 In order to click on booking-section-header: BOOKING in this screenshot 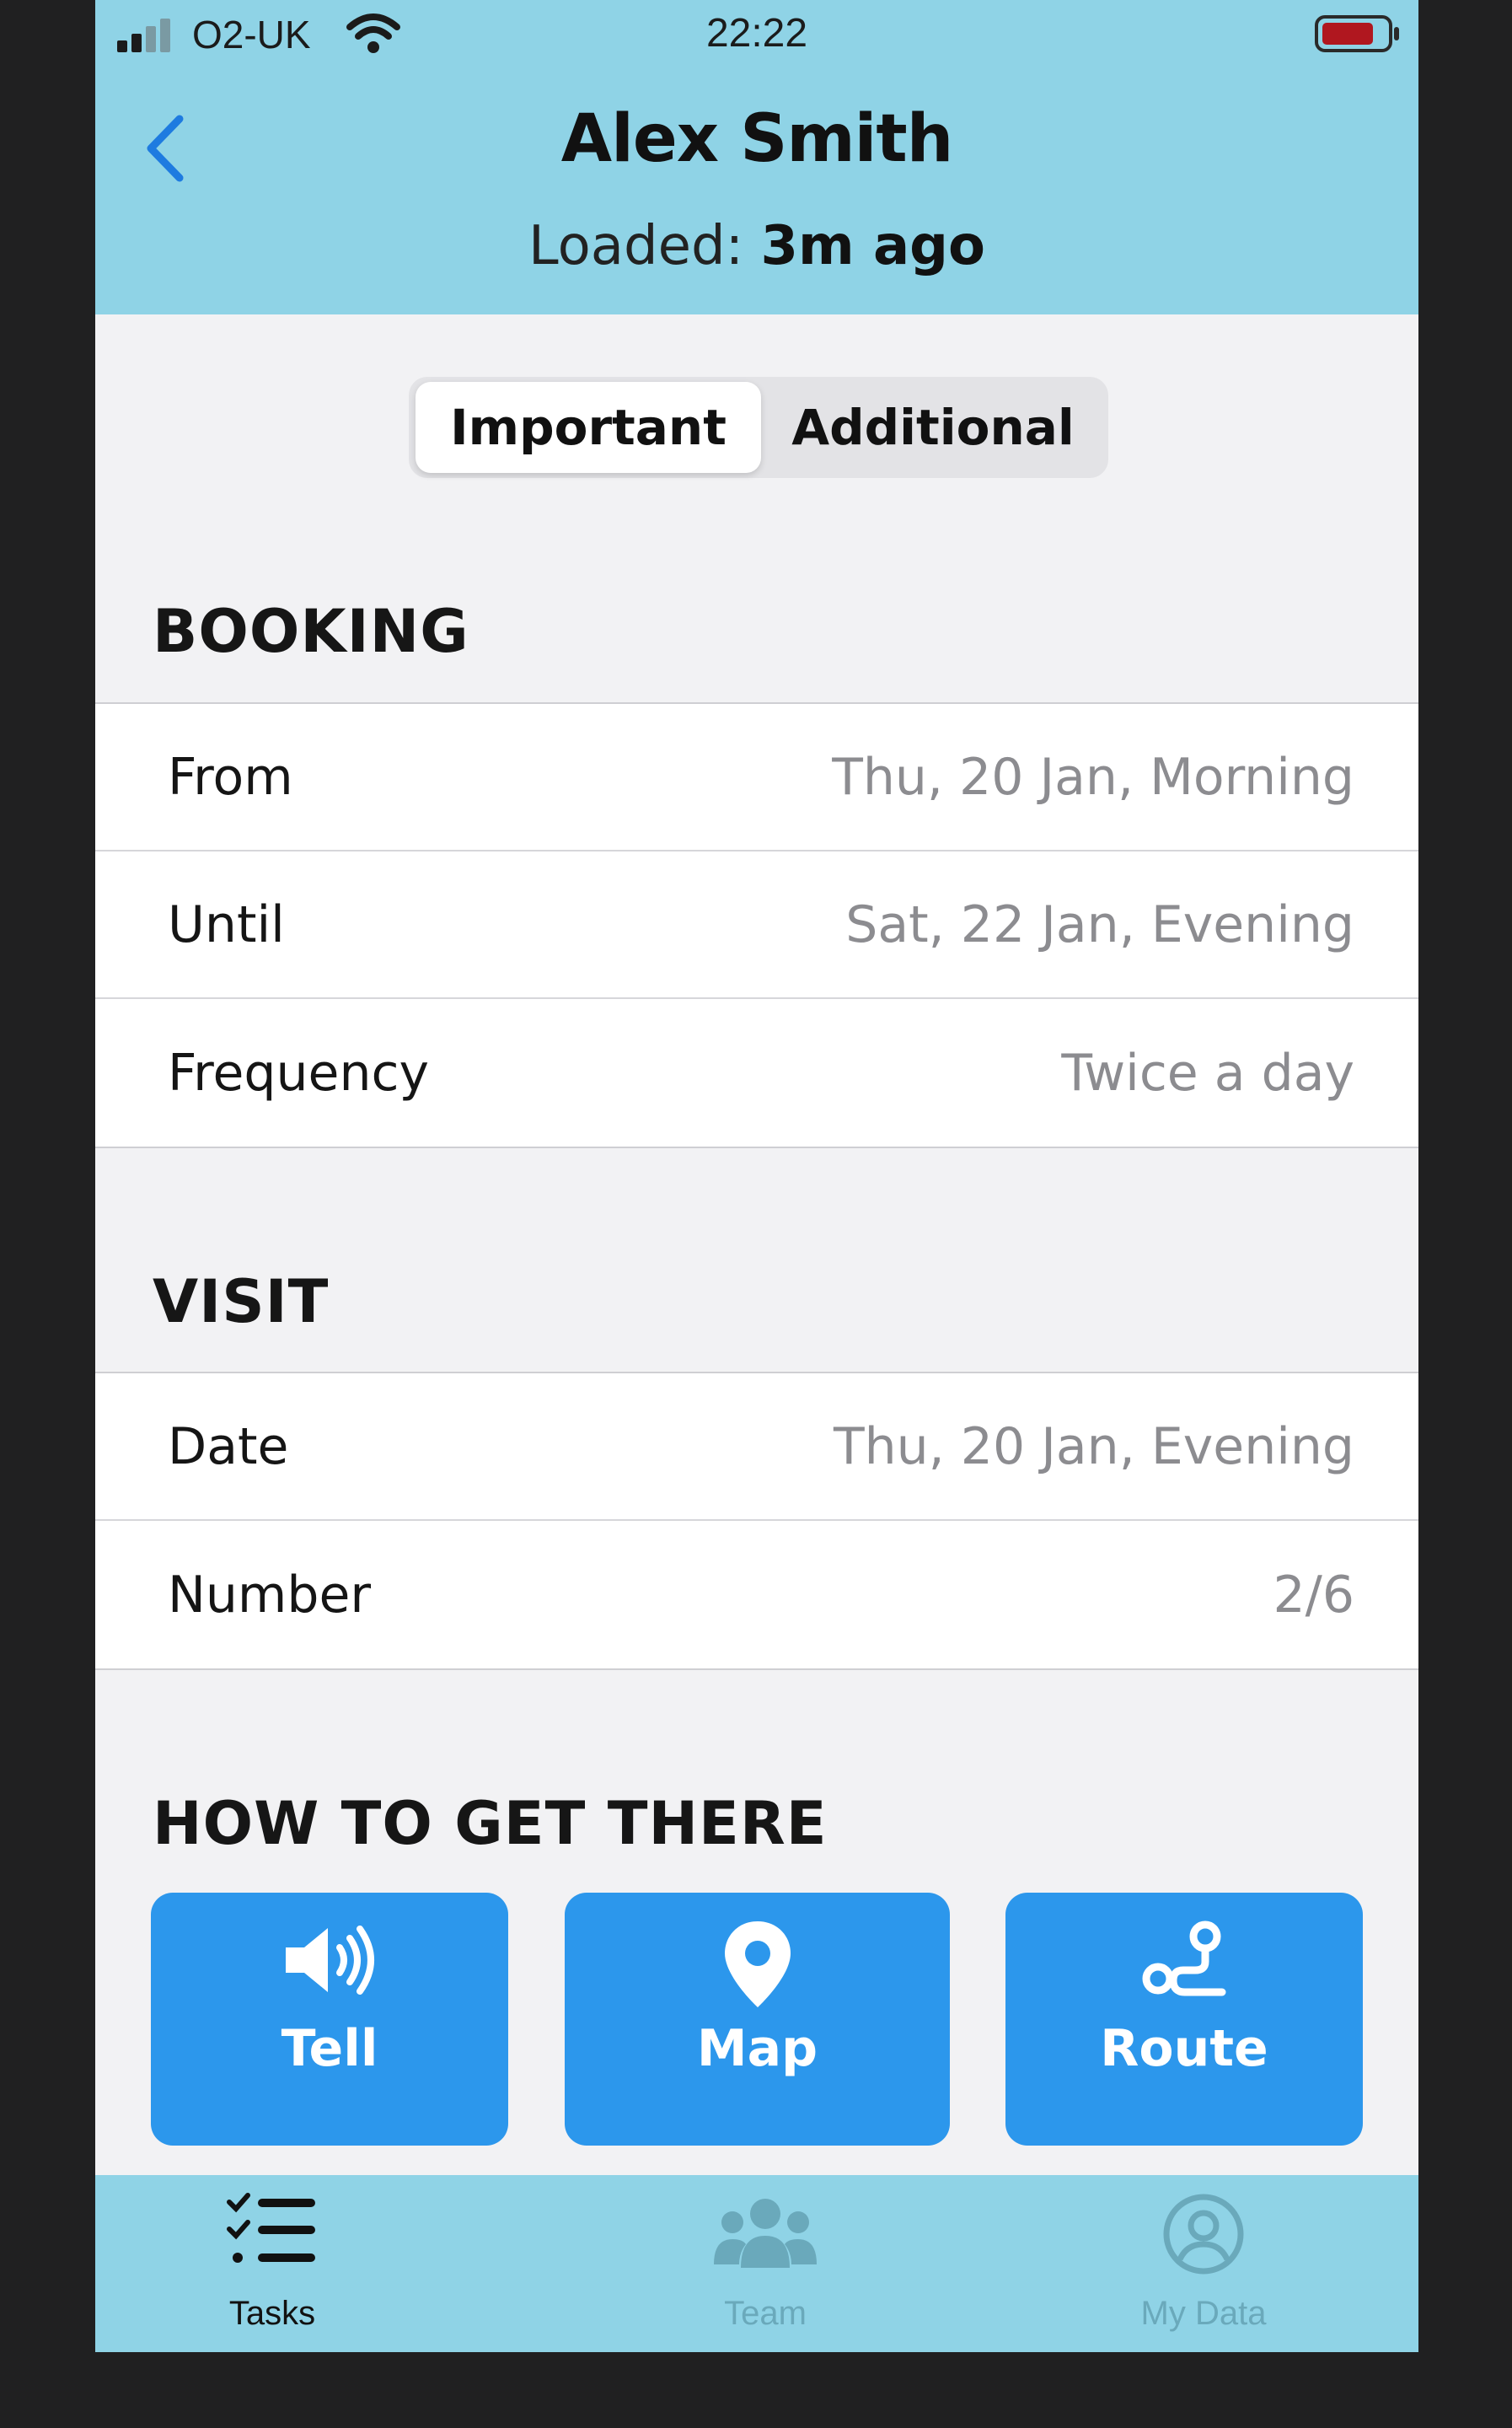, I will do `click(311, 631)`.